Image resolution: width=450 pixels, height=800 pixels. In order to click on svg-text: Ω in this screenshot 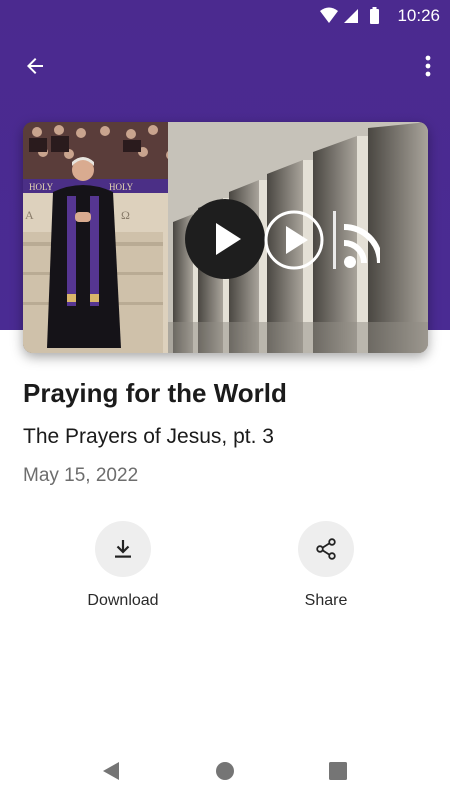, I will do `click(125, 215)`.